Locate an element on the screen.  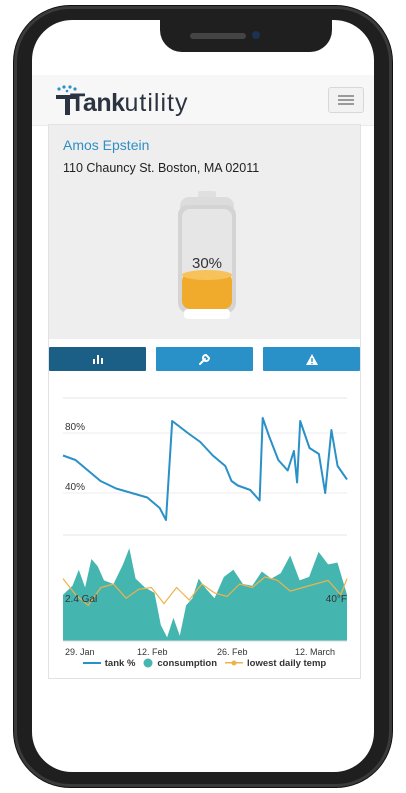
tank-level-chart: 80% 40% is located at coordinates (205, 463).